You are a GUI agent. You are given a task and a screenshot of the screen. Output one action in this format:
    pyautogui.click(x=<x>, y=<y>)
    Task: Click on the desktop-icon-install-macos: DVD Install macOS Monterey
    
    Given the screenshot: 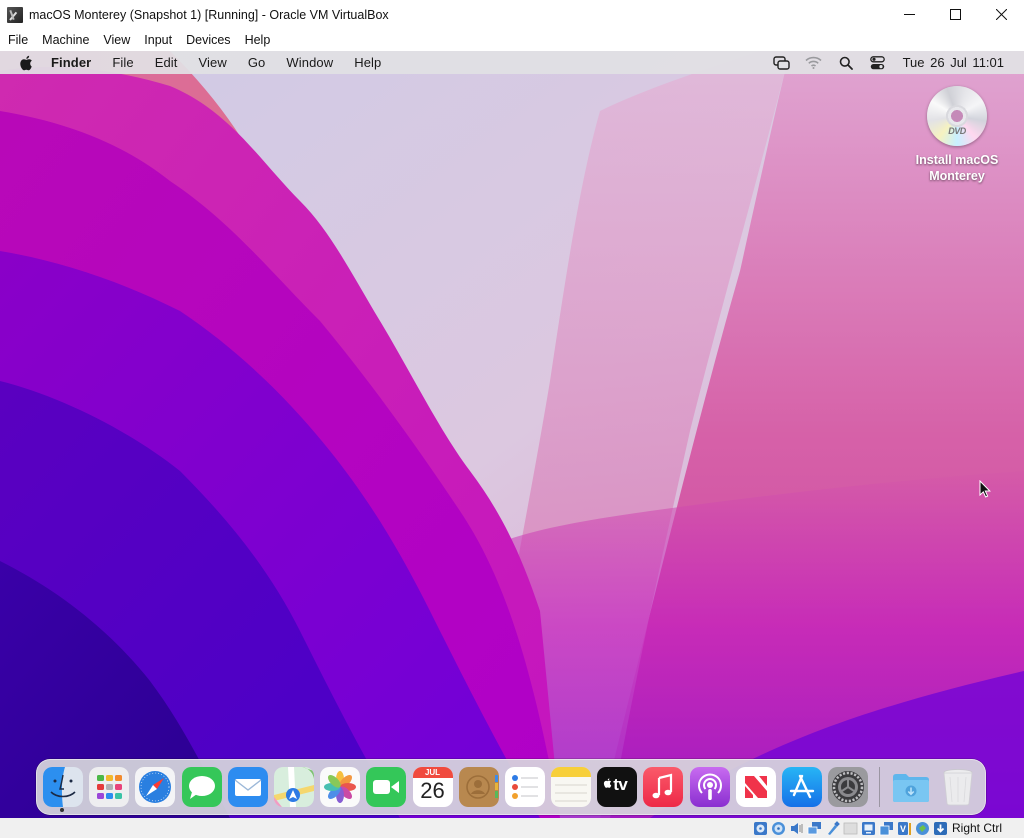 What is the action you would take?
    pyautogui.click(x=957, y=135)
    